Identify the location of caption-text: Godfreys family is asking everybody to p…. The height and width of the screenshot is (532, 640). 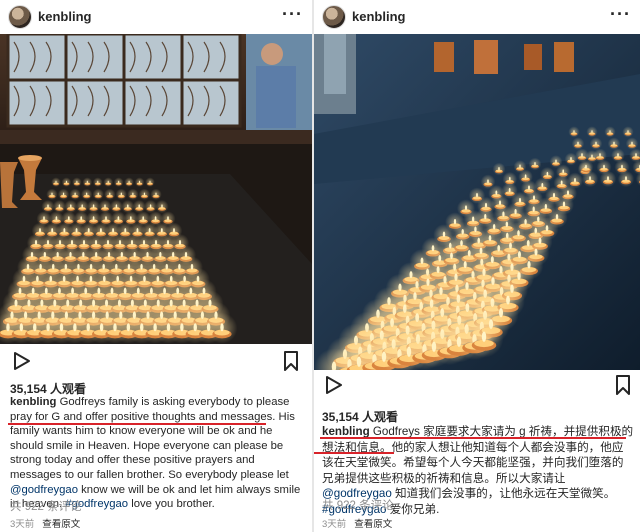
(152, 438).